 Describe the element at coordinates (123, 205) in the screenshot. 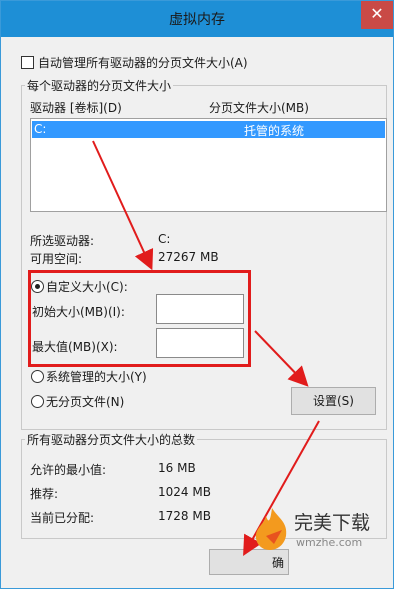

I see `arrow-to-custom-size` at that location.